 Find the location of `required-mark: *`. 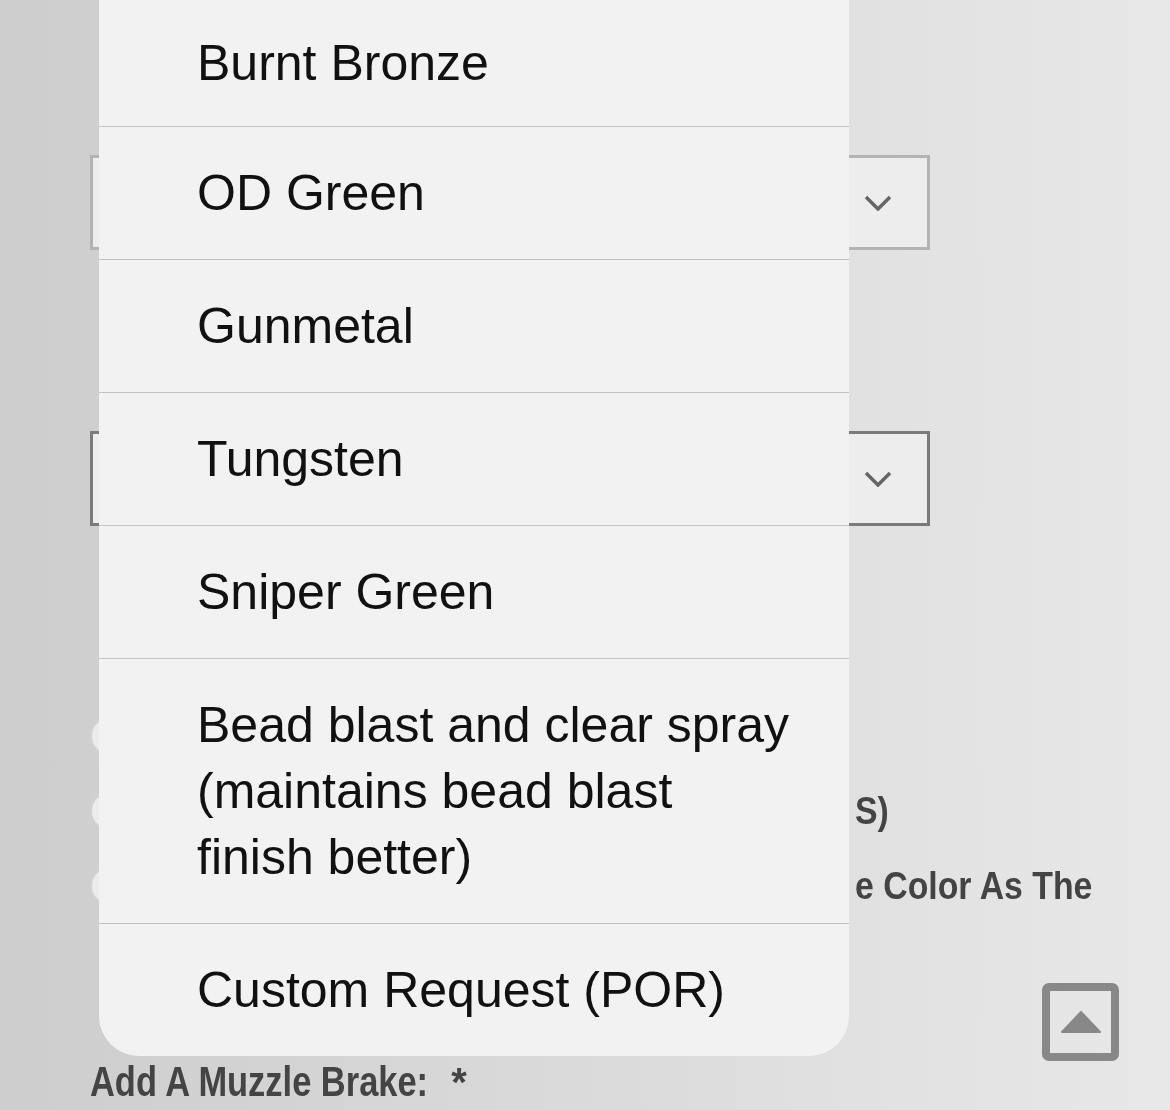

required-mark: * is located at coordinates (459, 1082).